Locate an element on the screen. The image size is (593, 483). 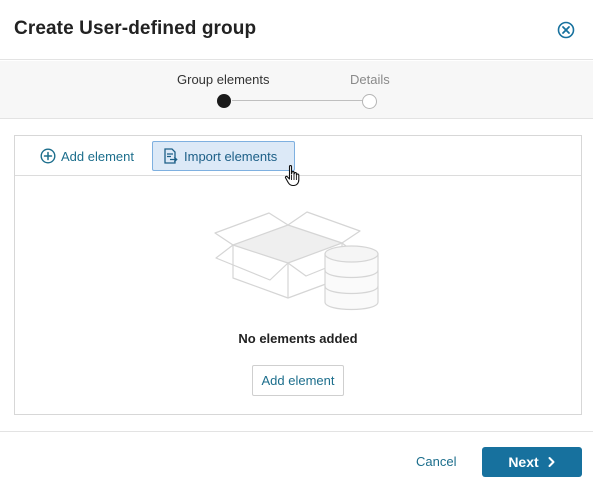
import-elements-button: Import elements is located at coordinates (223, 156).